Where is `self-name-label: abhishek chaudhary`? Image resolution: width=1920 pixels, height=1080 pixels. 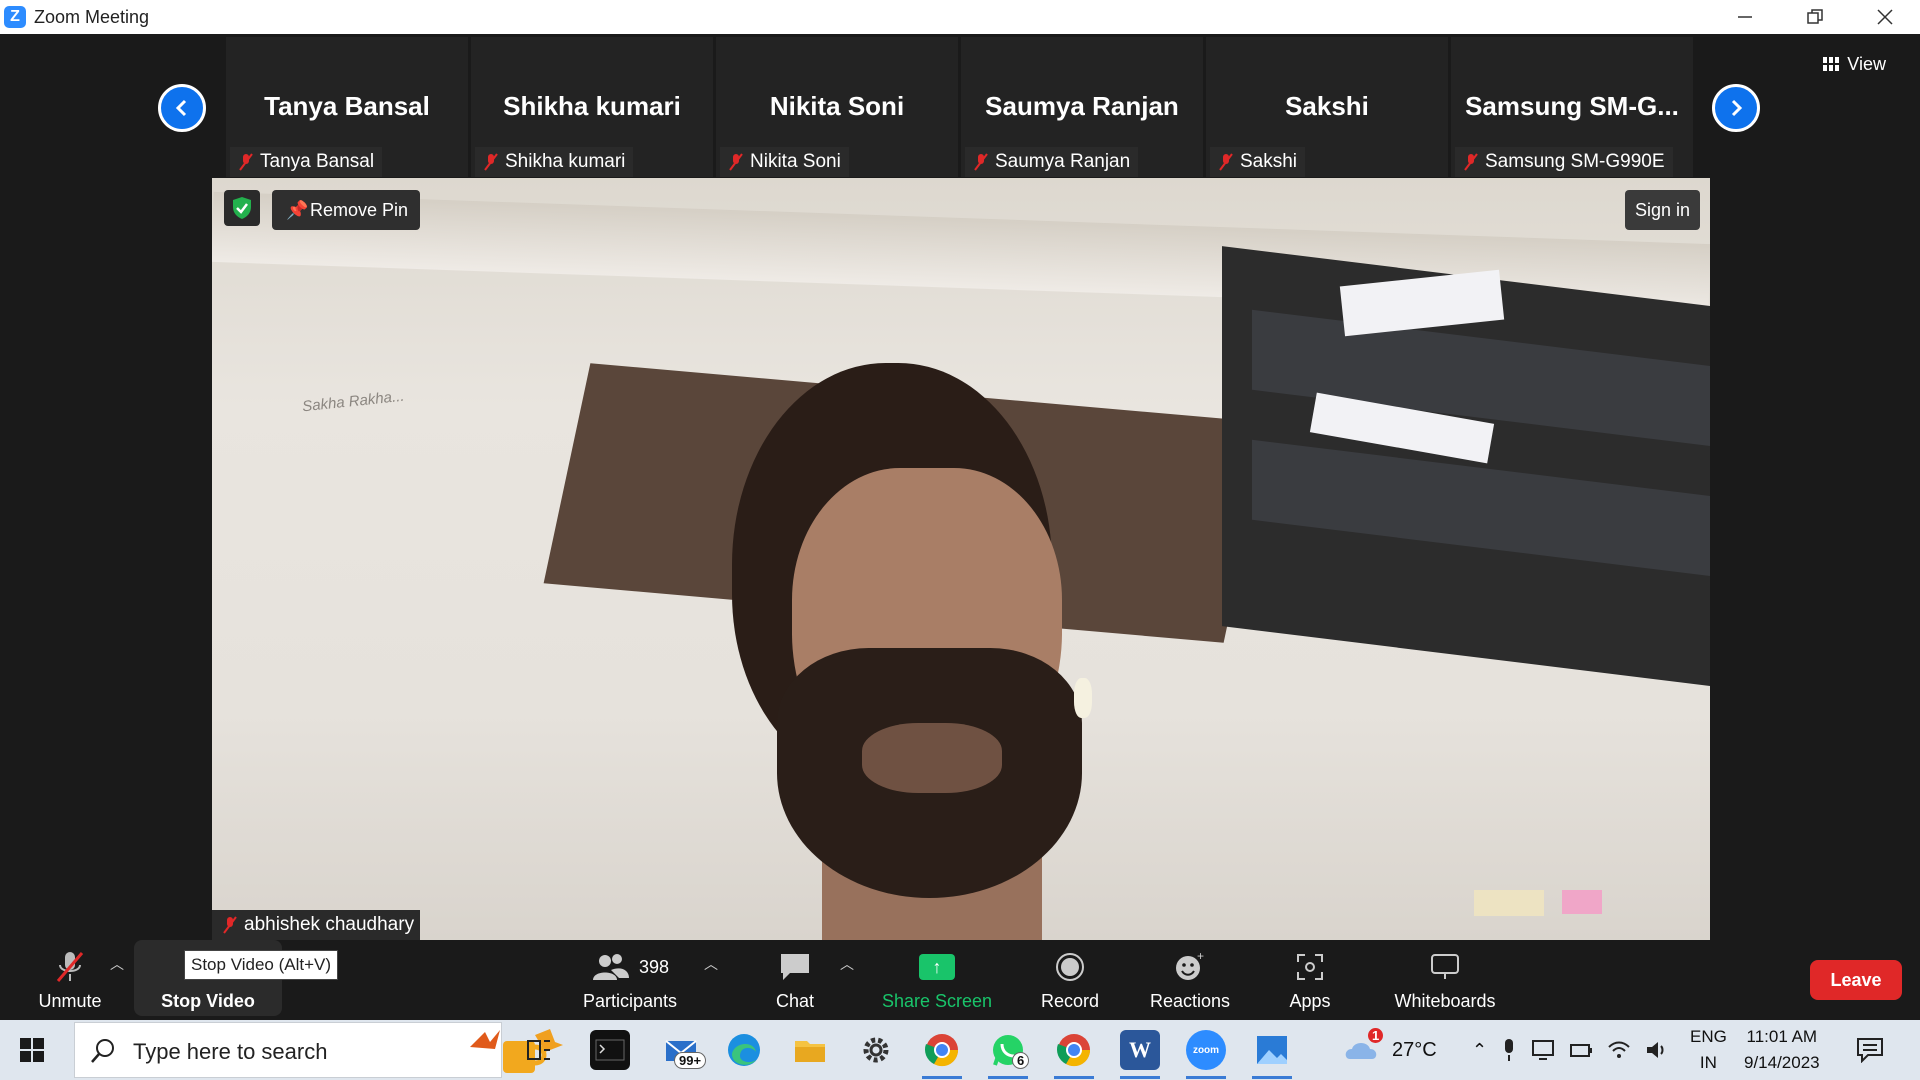
self-name-label: abhishek chaudhary is located at coordinates (316, 925).